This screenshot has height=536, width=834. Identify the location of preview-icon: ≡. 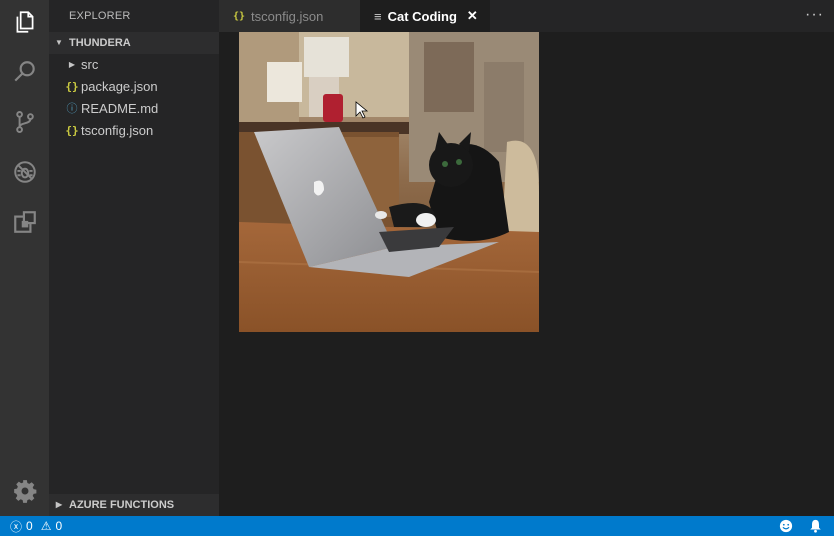
(378, 16).